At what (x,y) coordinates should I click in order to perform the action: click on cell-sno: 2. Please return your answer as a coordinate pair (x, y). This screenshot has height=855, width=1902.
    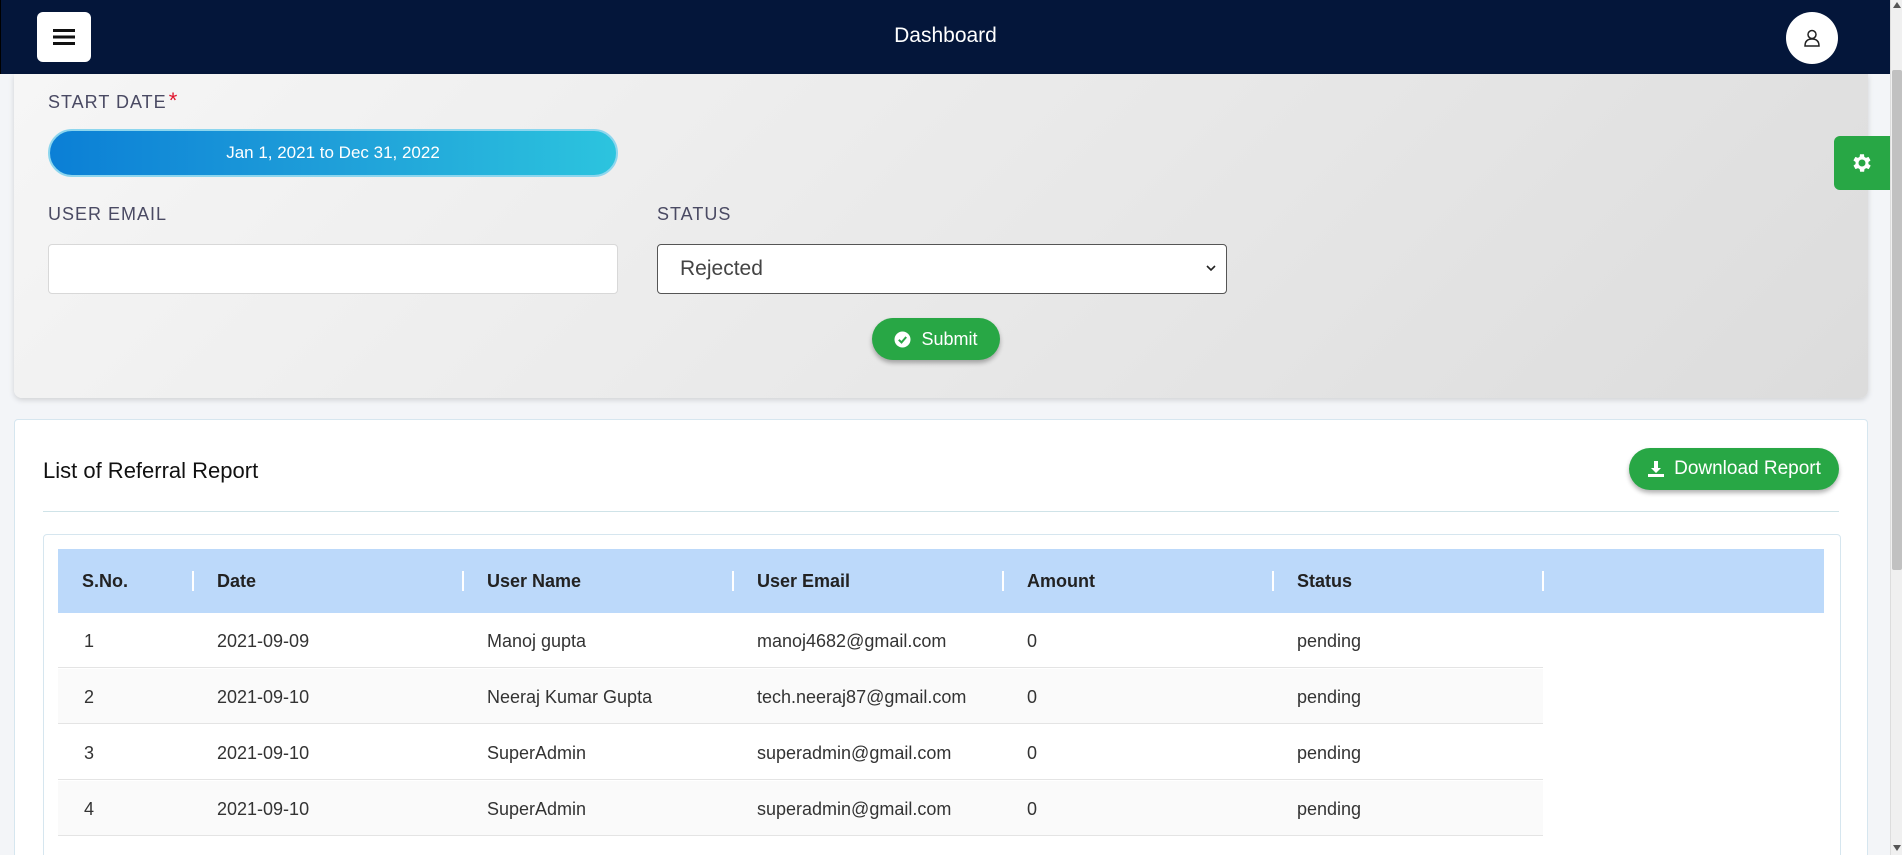
    Looking at the image, I should click on (89, 697).